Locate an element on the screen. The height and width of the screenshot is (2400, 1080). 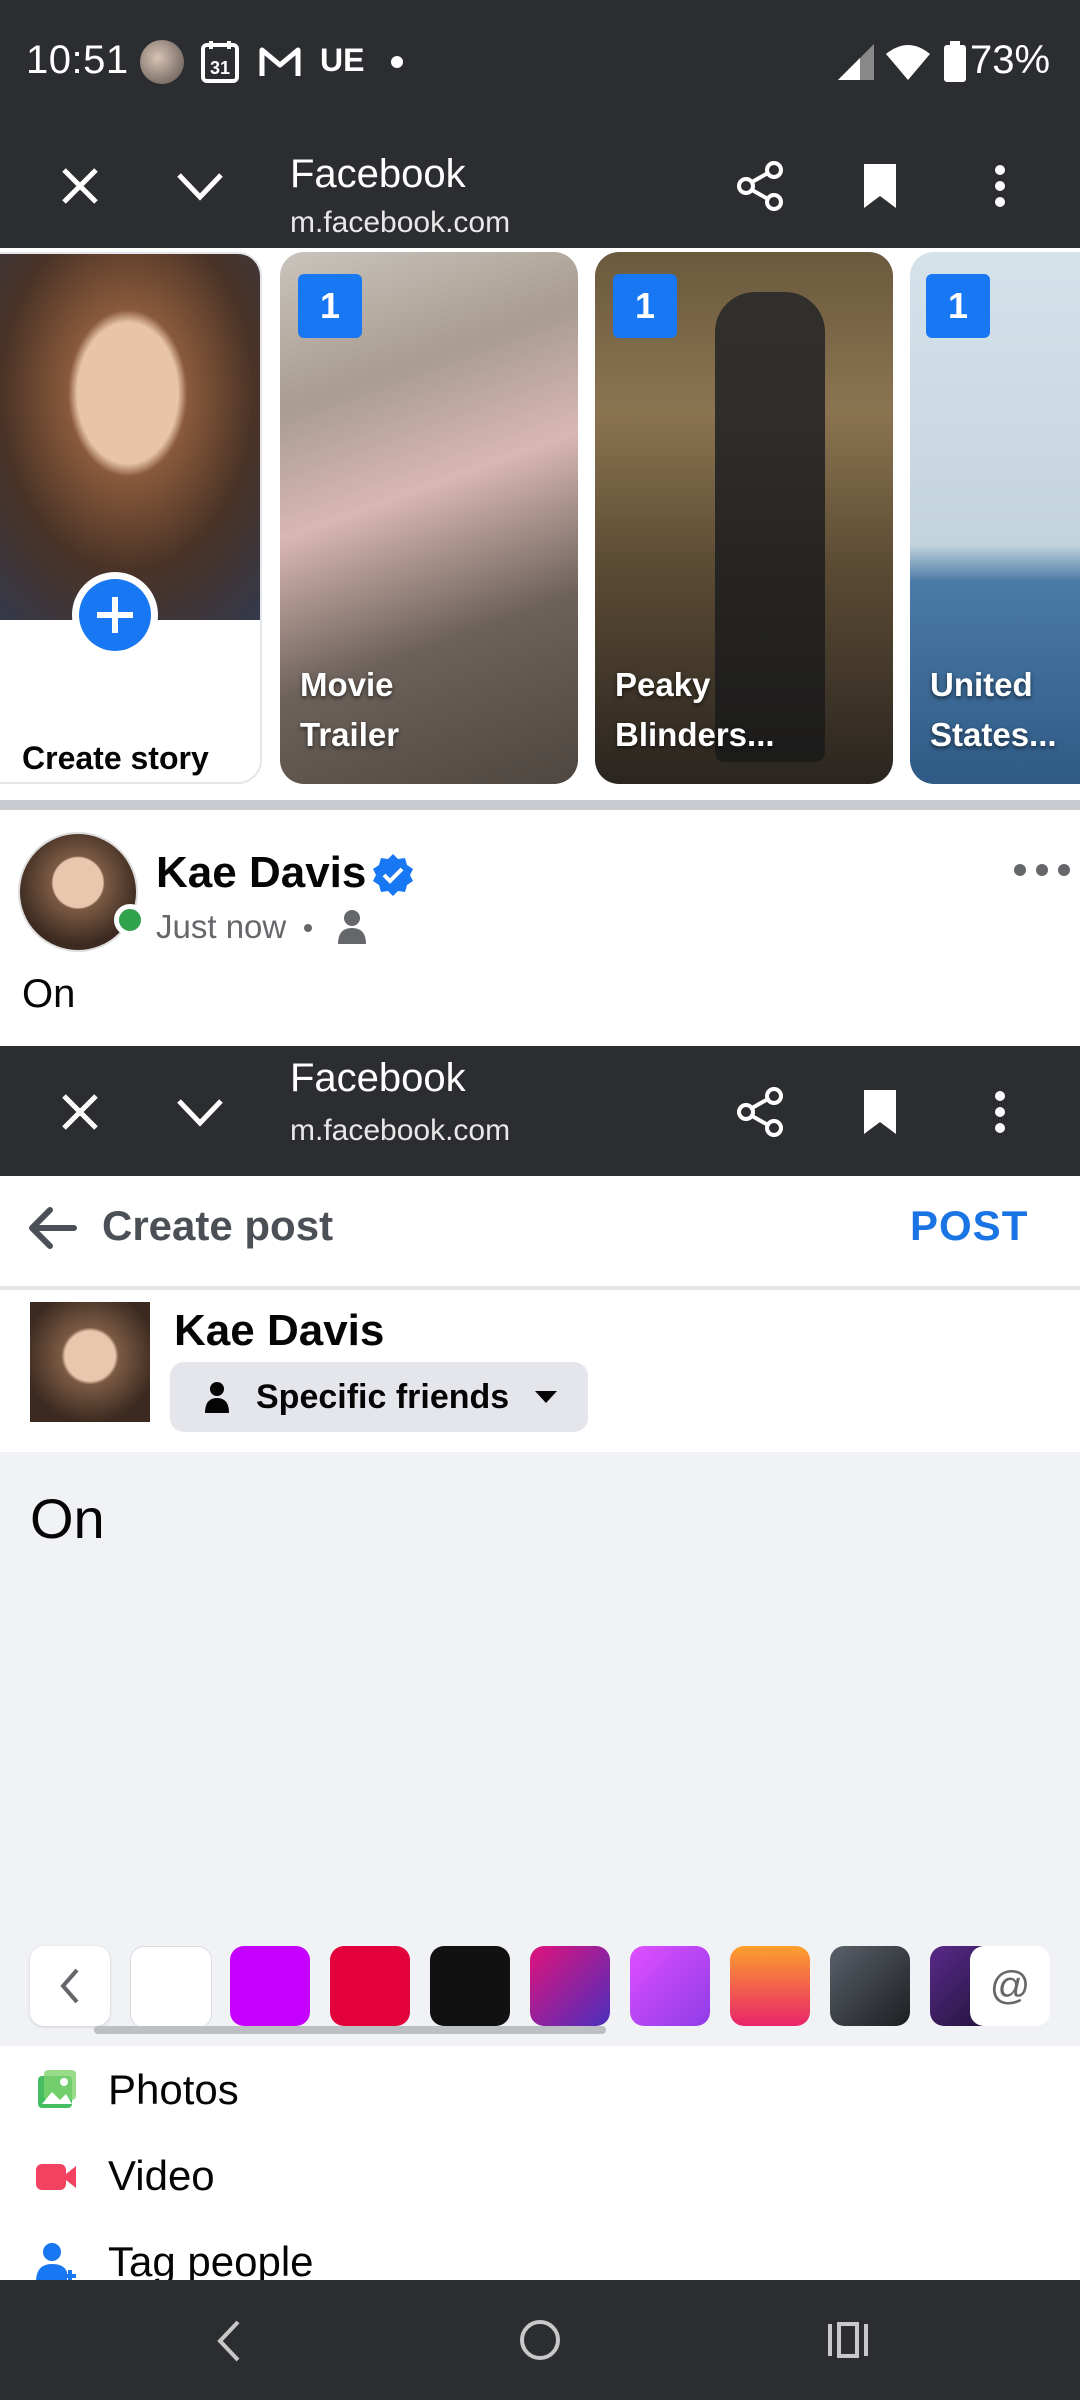
home-nav-icon is located at coordinates (540, 2340).